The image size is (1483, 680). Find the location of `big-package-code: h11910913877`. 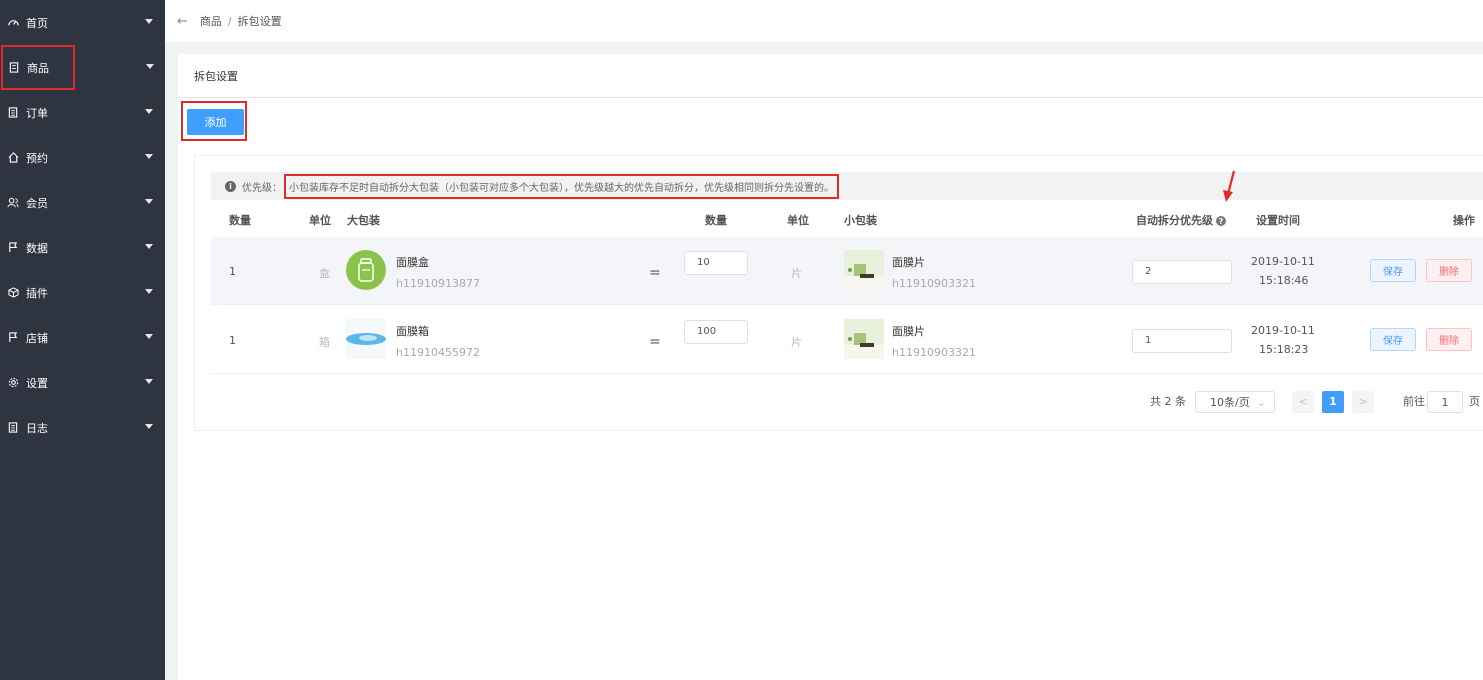

big-package-code: h11910913877 is located at coordinates (438, 283).